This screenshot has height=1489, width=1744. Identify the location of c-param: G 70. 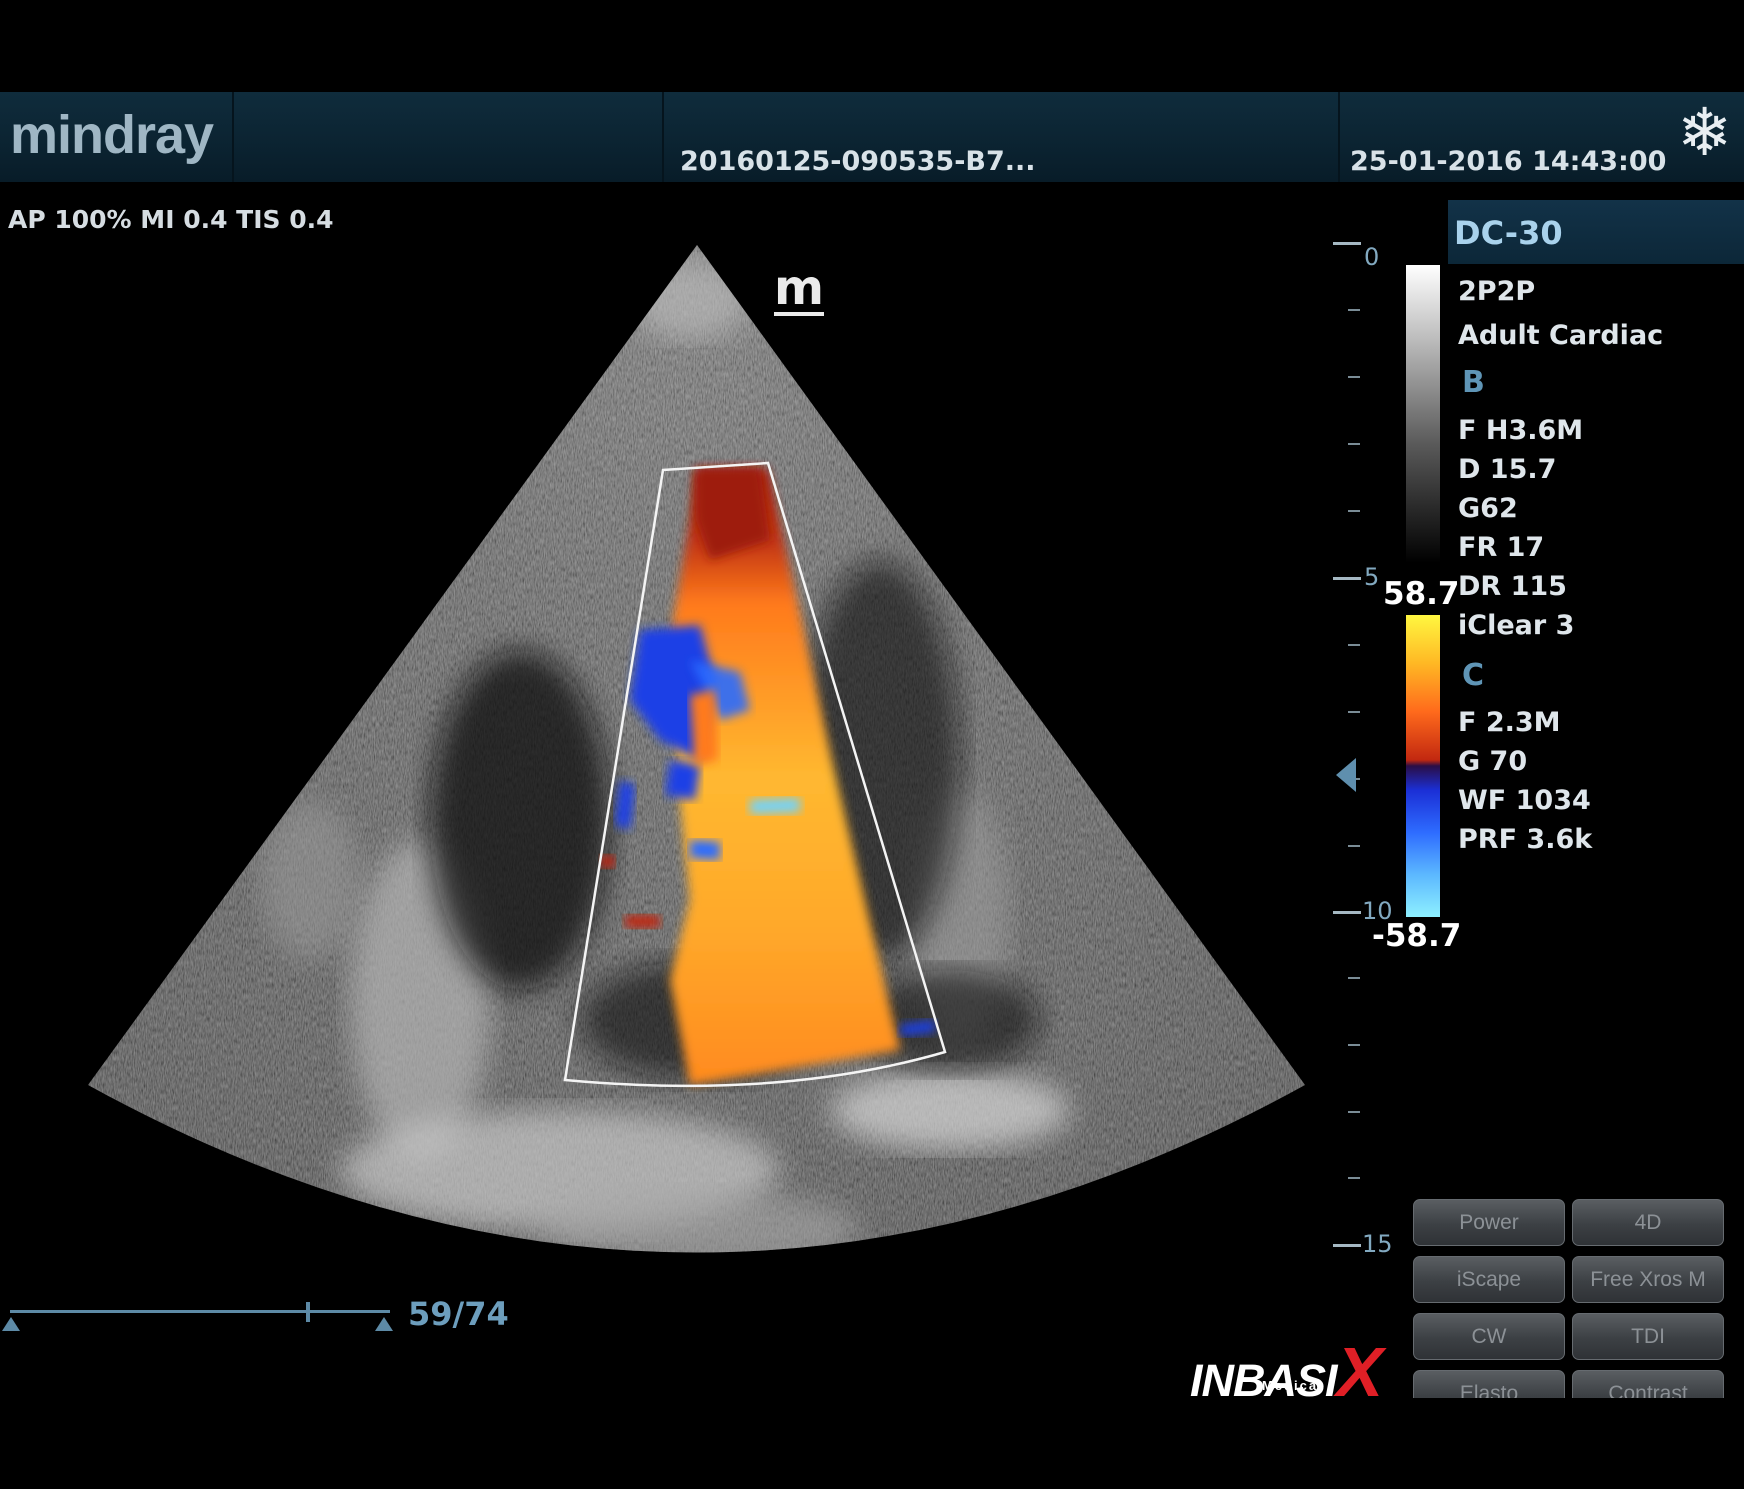
(1493, 761).